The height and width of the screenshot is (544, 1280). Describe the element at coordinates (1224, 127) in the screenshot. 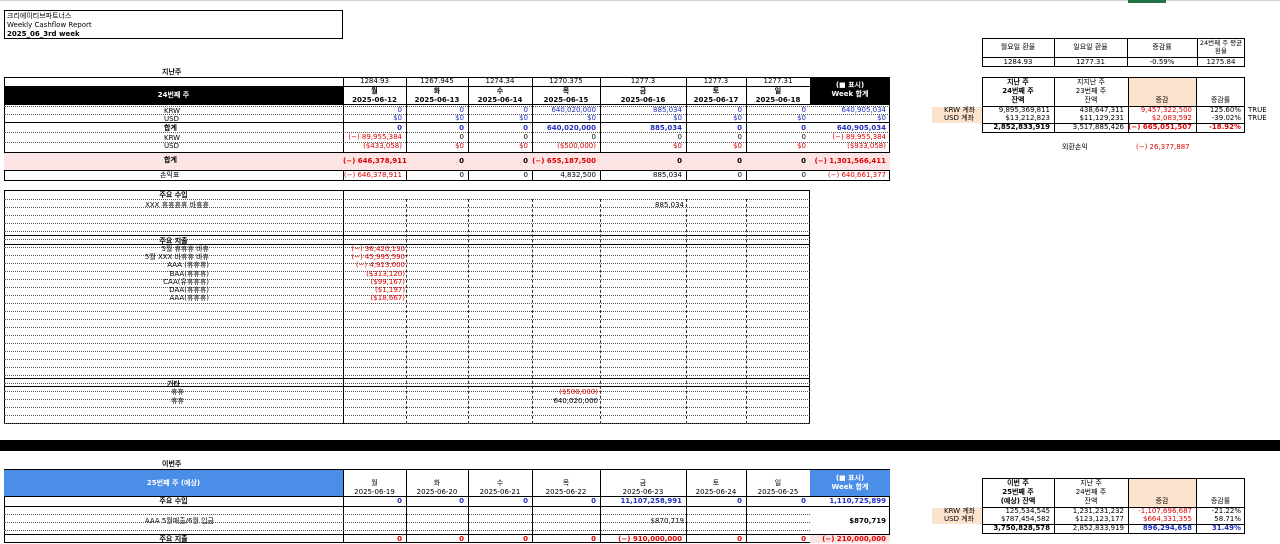

I see `summary-total-d: -18.92%` at that location.